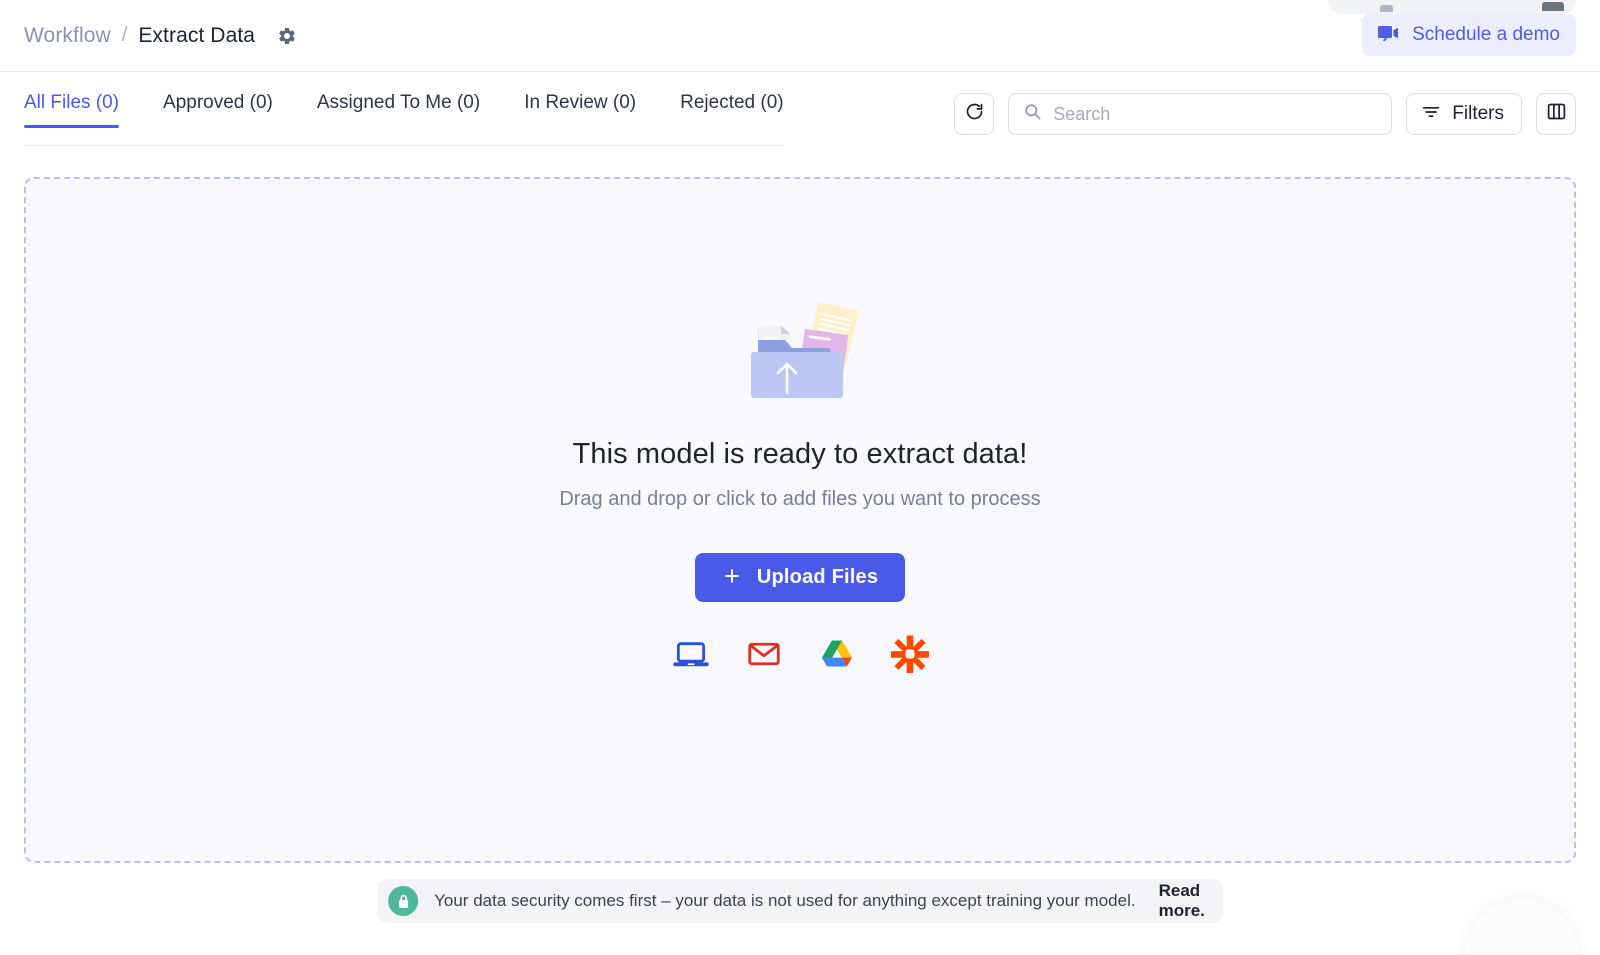 The width and height of the screenshot is (1600, 955). I want to click on plus-icon, so click(732, 577).